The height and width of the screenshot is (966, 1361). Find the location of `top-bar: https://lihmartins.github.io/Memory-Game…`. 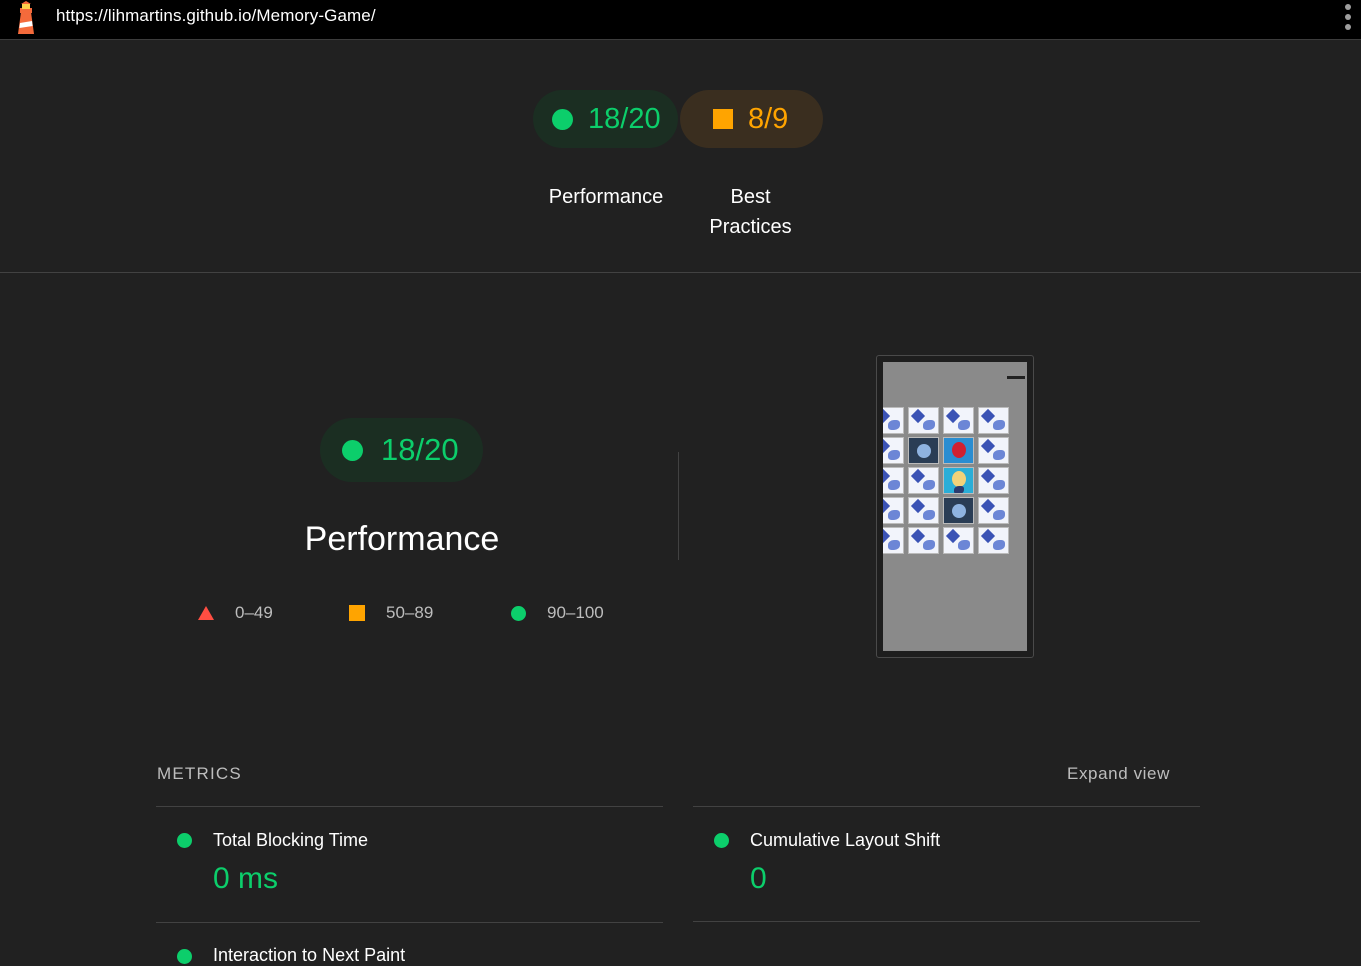

top-bar: https://lihmartins.github.io/Memory-Game… is located at coordinates (680, 20).